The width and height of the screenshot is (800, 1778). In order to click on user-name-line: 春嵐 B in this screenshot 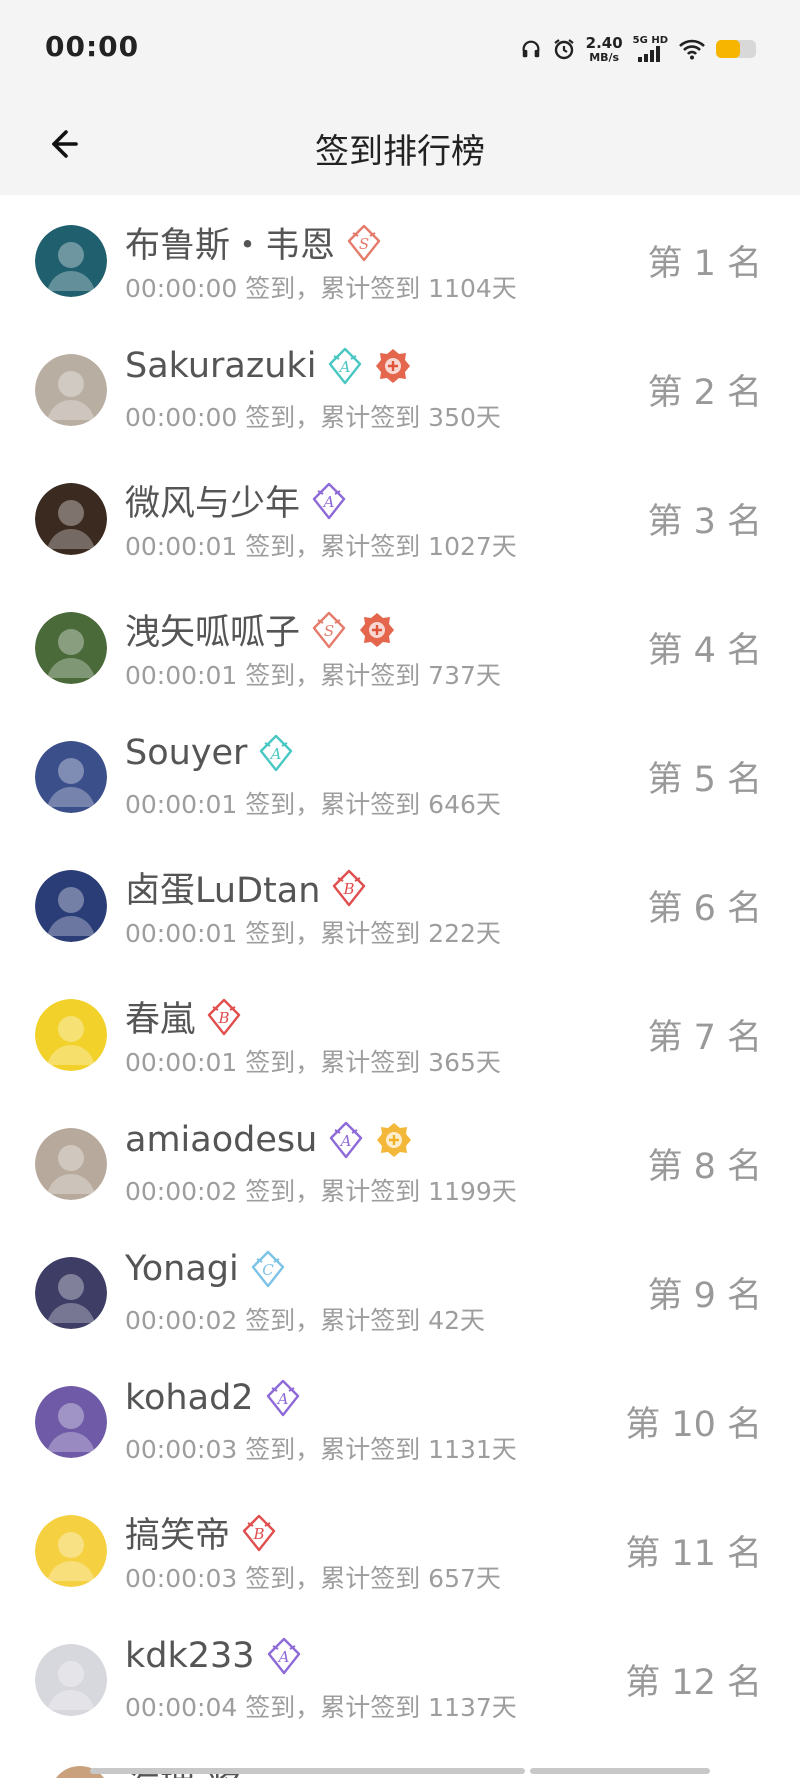, I will do `click(184, 1016)`.